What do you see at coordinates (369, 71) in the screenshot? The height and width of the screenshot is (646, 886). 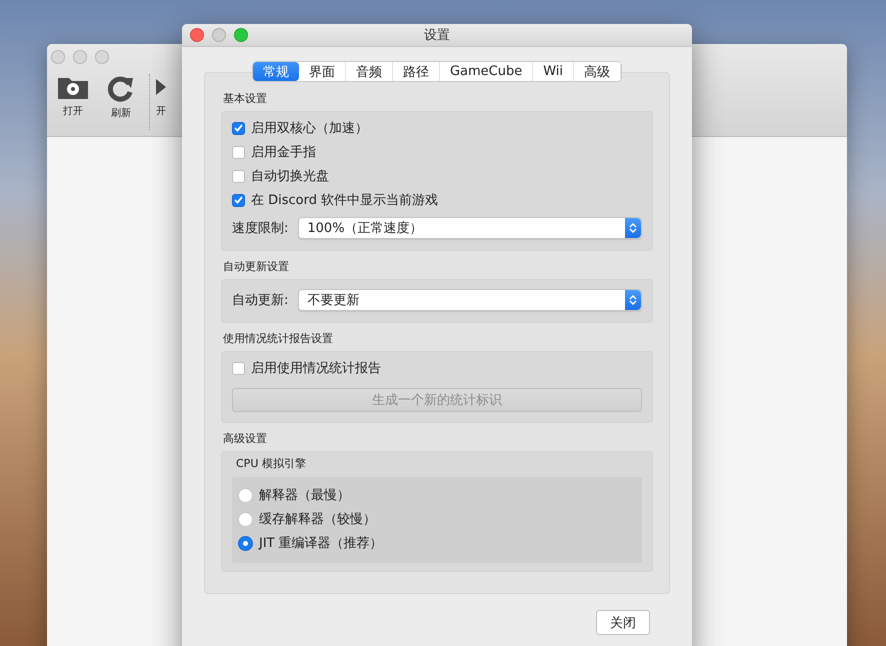 I see `tab: 音频` at bounding box center [369, 71].